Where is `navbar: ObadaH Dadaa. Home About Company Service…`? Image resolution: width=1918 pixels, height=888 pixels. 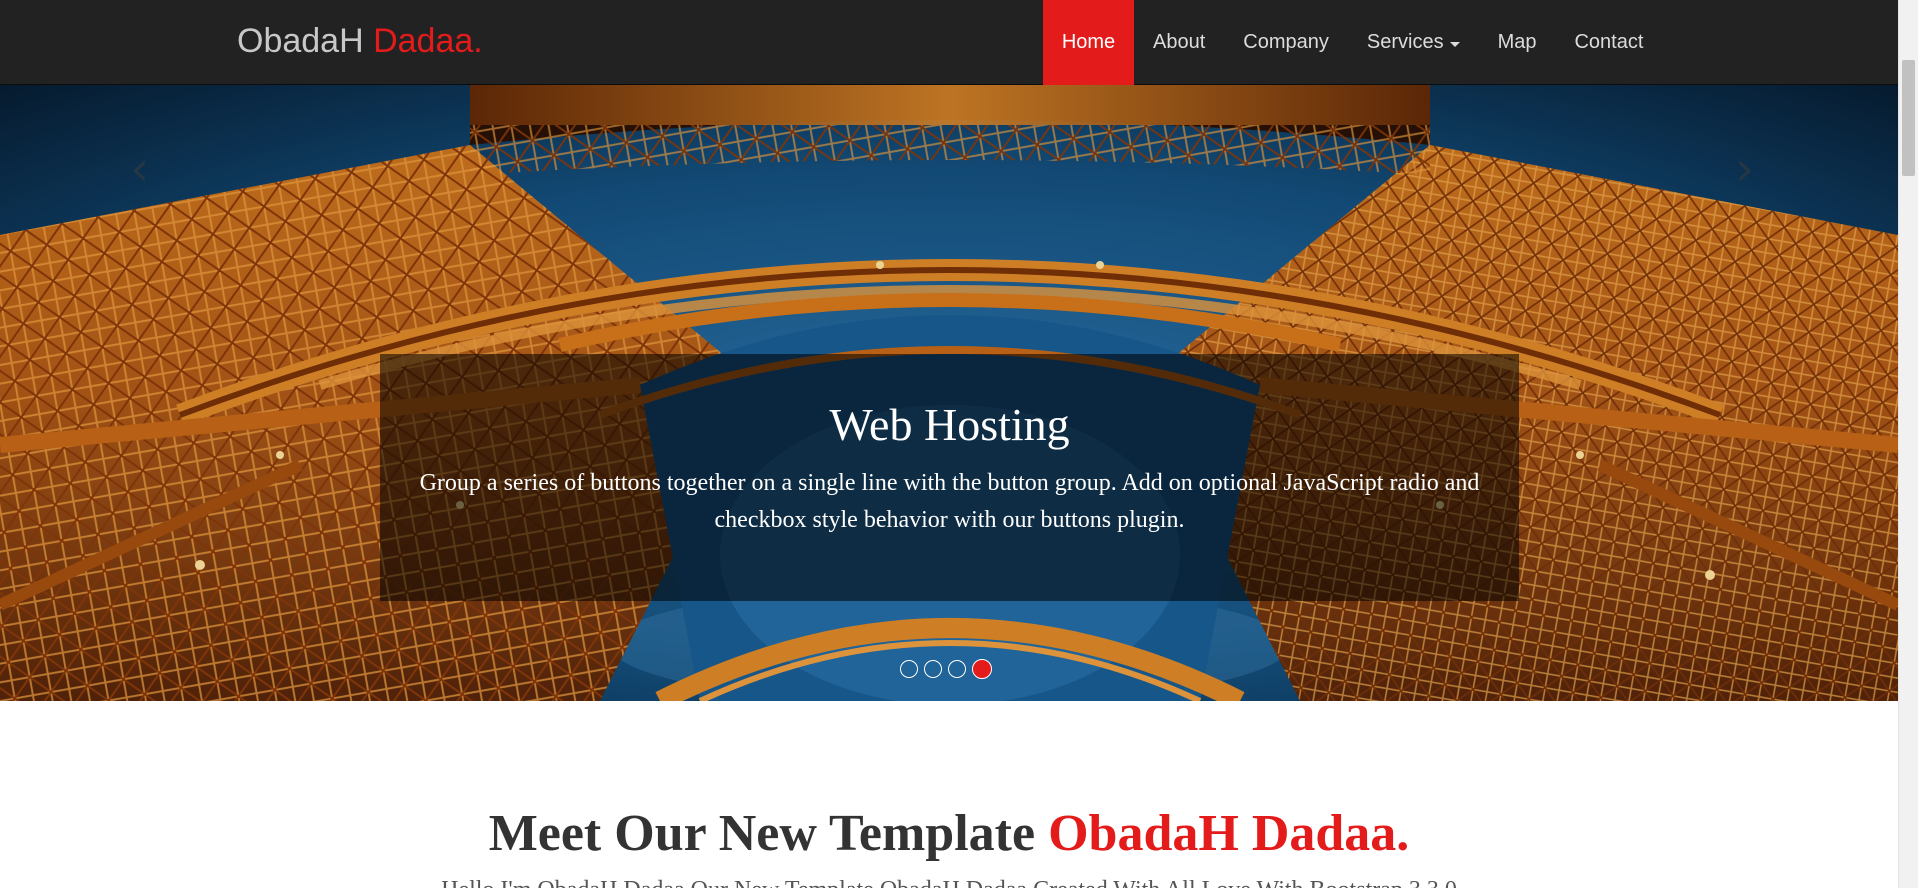 navbar: ObadaH Dadaa. Home About Company Service… is located at coordinates (949, 42).